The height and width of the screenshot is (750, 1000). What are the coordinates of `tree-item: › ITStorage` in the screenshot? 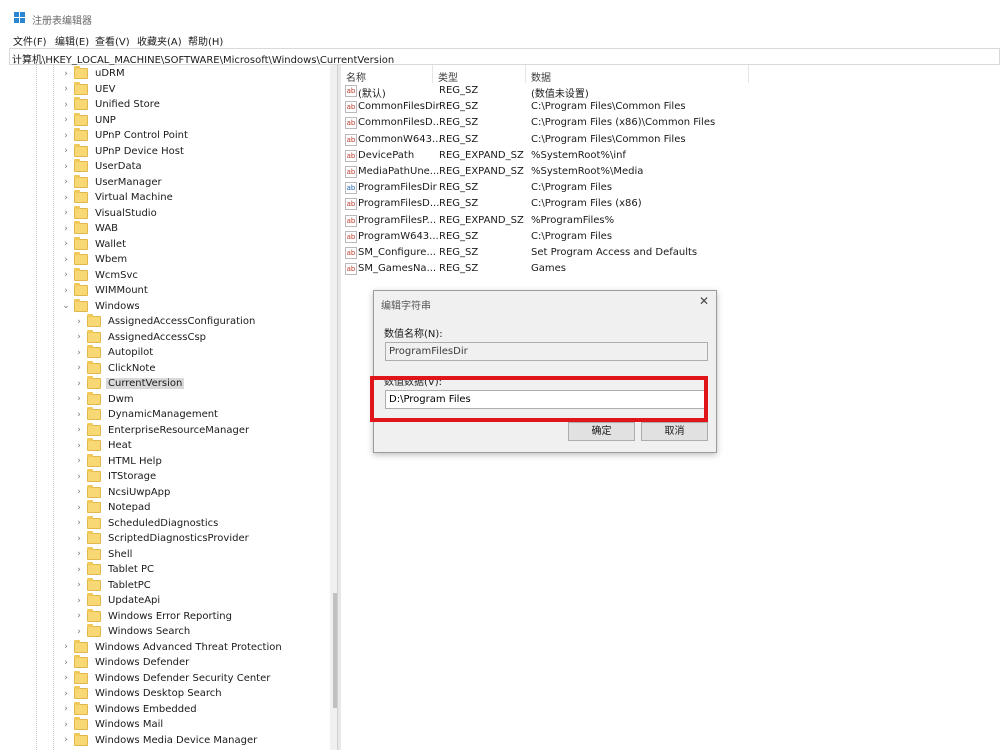 It's located at (116, 476).